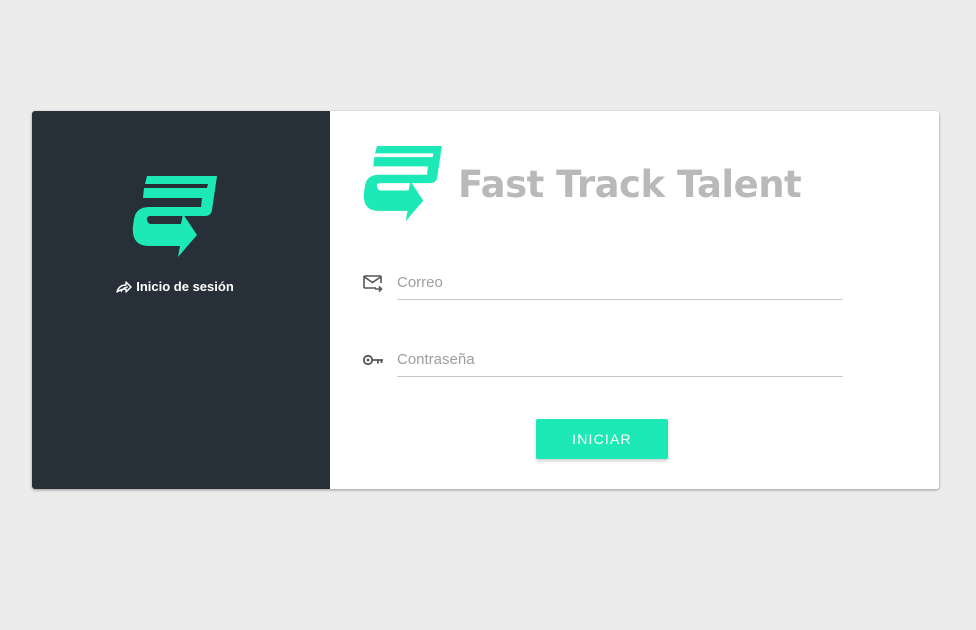 The image size is (976, 630). What do you see at coordinates (372, 360) in the screenshot?
I see `key-icon` at bounding box center [372, 360].